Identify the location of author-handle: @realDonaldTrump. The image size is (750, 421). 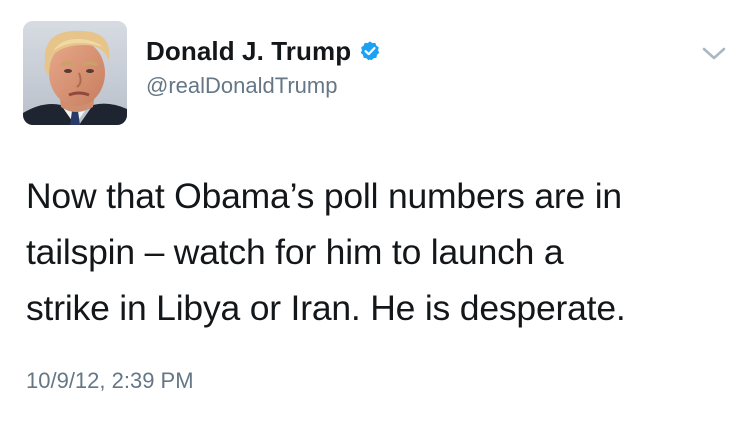
(241, 86).